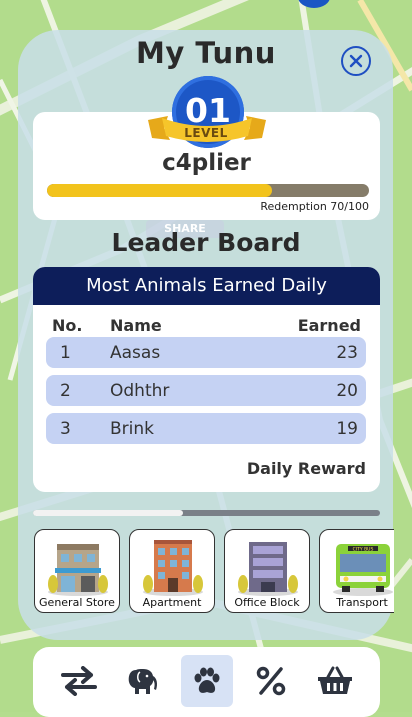  I want to click on leaderboard-title: Leader Board, so click(206, 242).